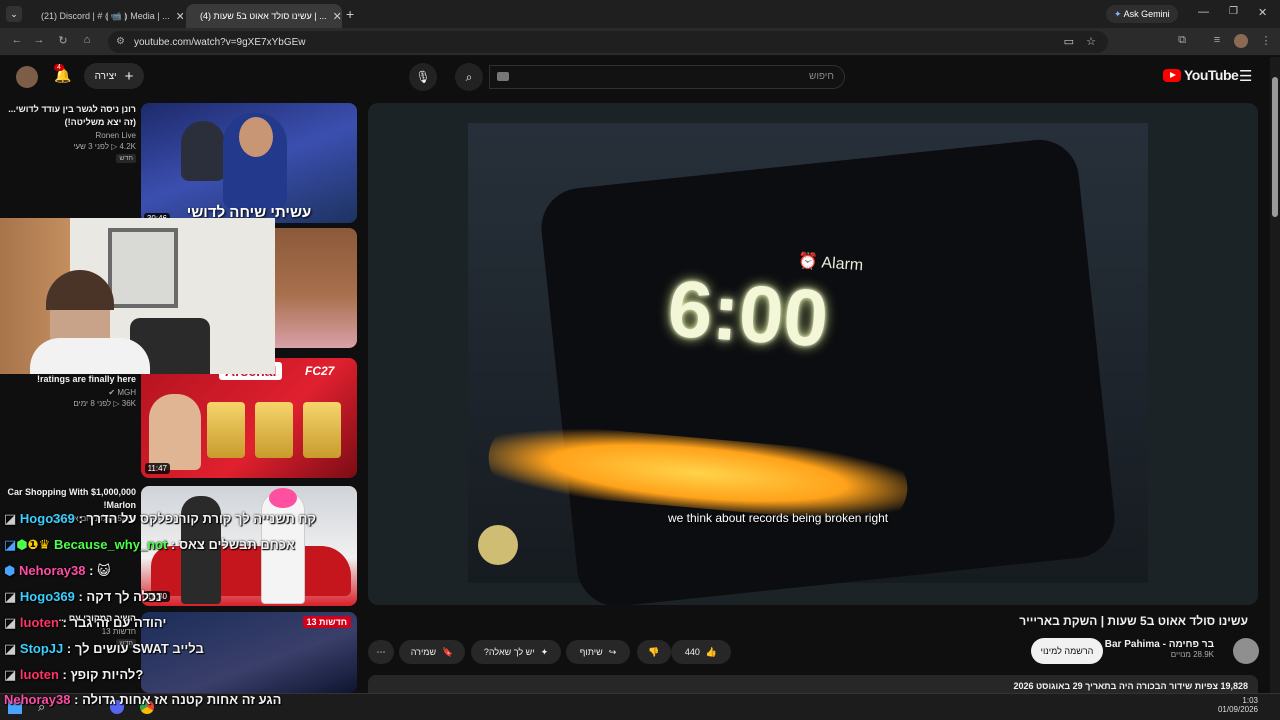 This screenshot has height=720, width=1280. Describe the element at coordinates (469, 77) in the screenshot. I see `search-button: ⌕` at that location.